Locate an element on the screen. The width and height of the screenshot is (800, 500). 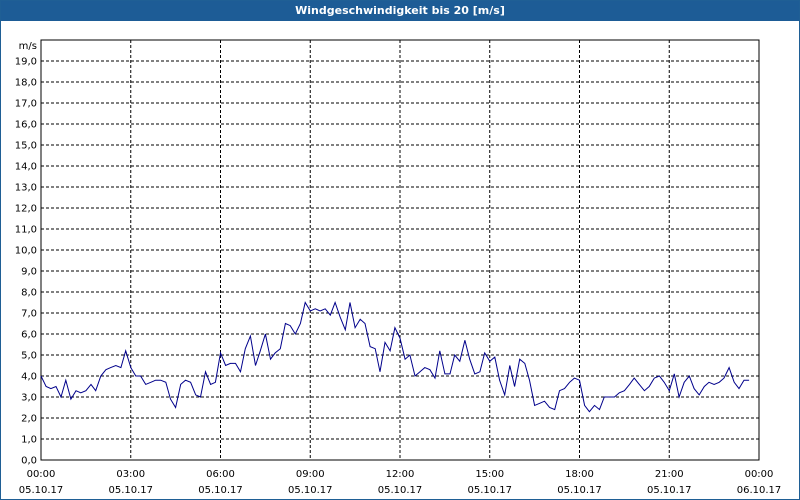
y-tick-label: 13,0 is located at coordinates (26, 188).